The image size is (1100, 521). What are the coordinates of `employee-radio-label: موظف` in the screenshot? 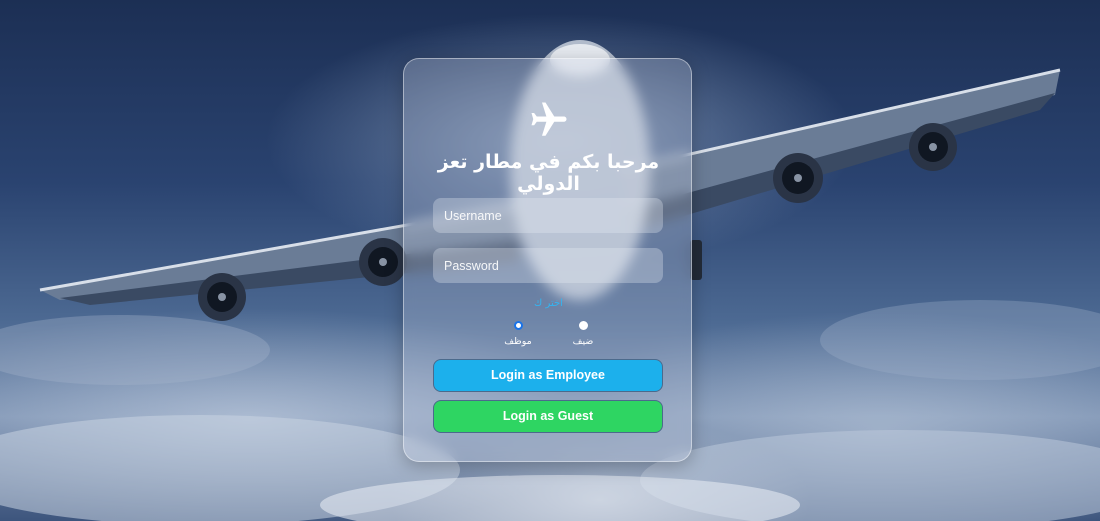 It's located at (518, 341).